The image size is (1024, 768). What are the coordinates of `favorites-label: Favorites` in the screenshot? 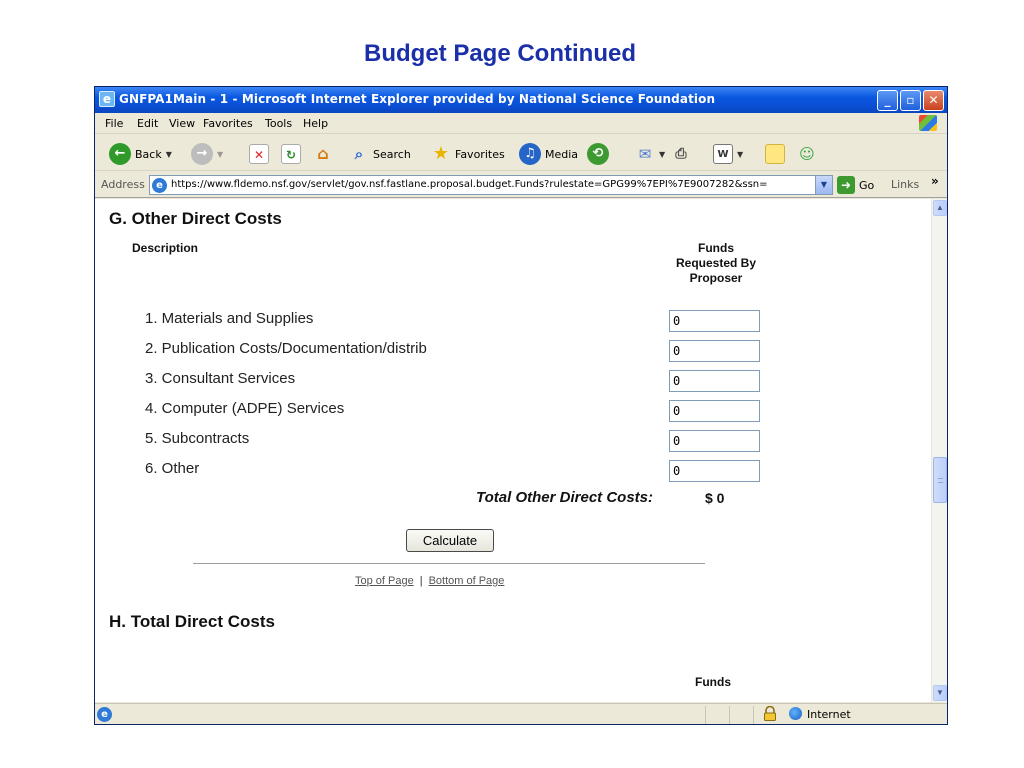 It's located at (480, 154).